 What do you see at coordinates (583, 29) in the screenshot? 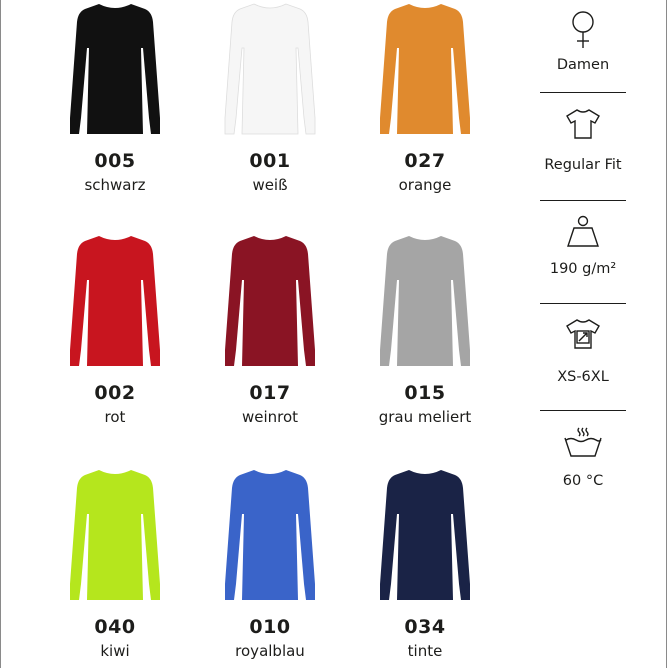
I see `female-symbol-icon` at bounding box center [583, 29].